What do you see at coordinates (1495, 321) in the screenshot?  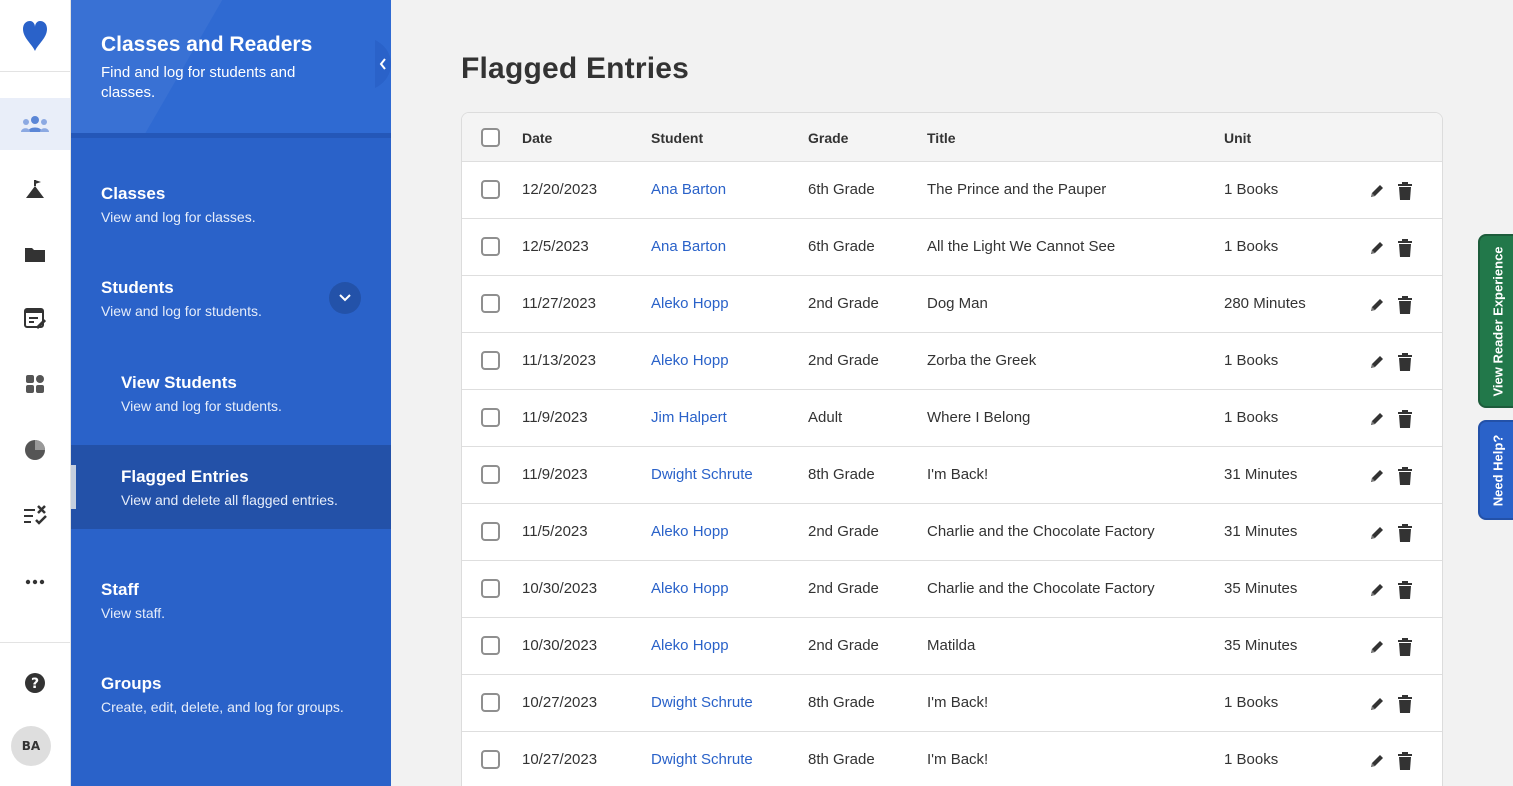 I see `view-reader-experience-tab: View Reader Experience` at bounding box center [1495, 321].